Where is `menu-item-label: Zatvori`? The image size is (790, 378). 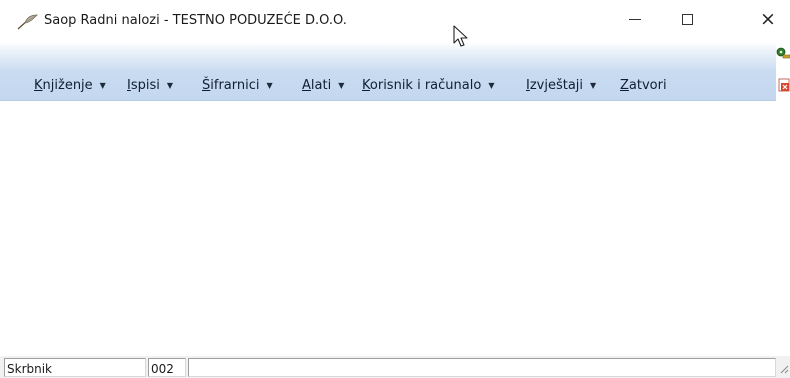 menu-item-label: Zatvori is located at coordinates (643, 85).